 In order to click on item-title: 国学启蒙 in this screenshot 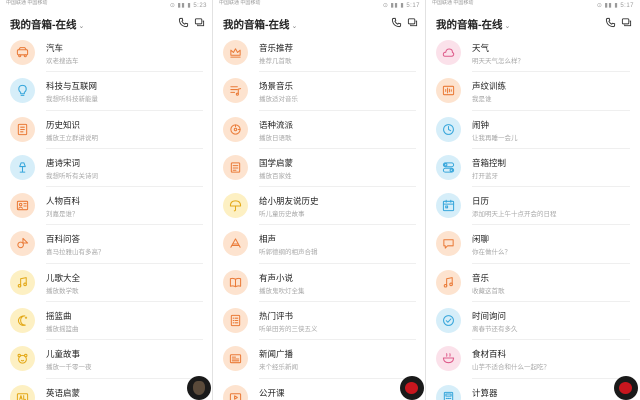, I will do `click(276, 162)`.